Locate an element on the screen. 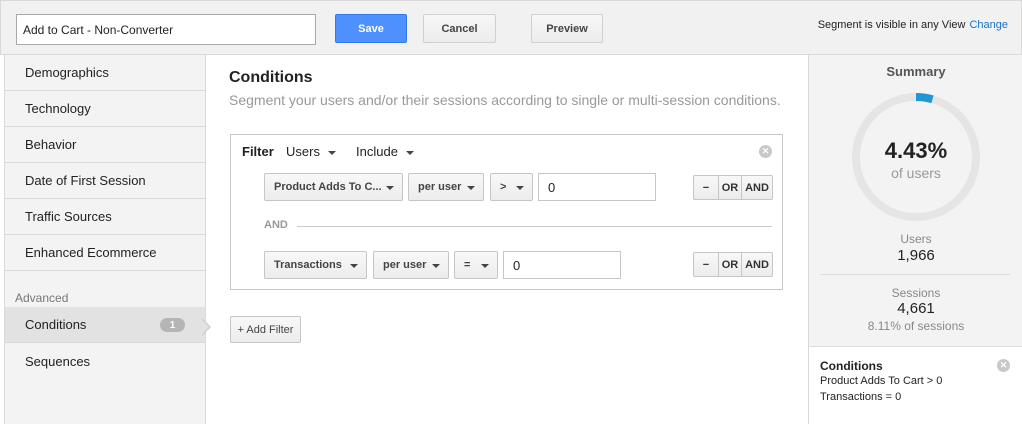 This screenshot has height=424, width=1022. users-value: 1,966 is located at coordinates (916, 255).